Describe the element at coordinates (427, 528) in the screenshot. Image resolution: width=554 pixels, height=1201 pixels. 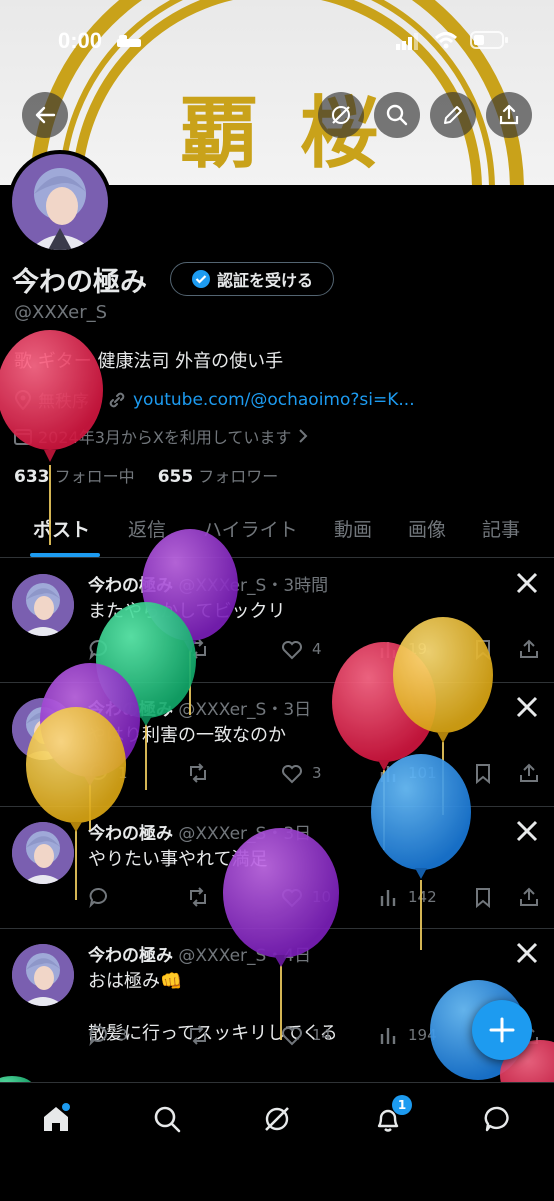
I see `tab-images: 画像` at that location.